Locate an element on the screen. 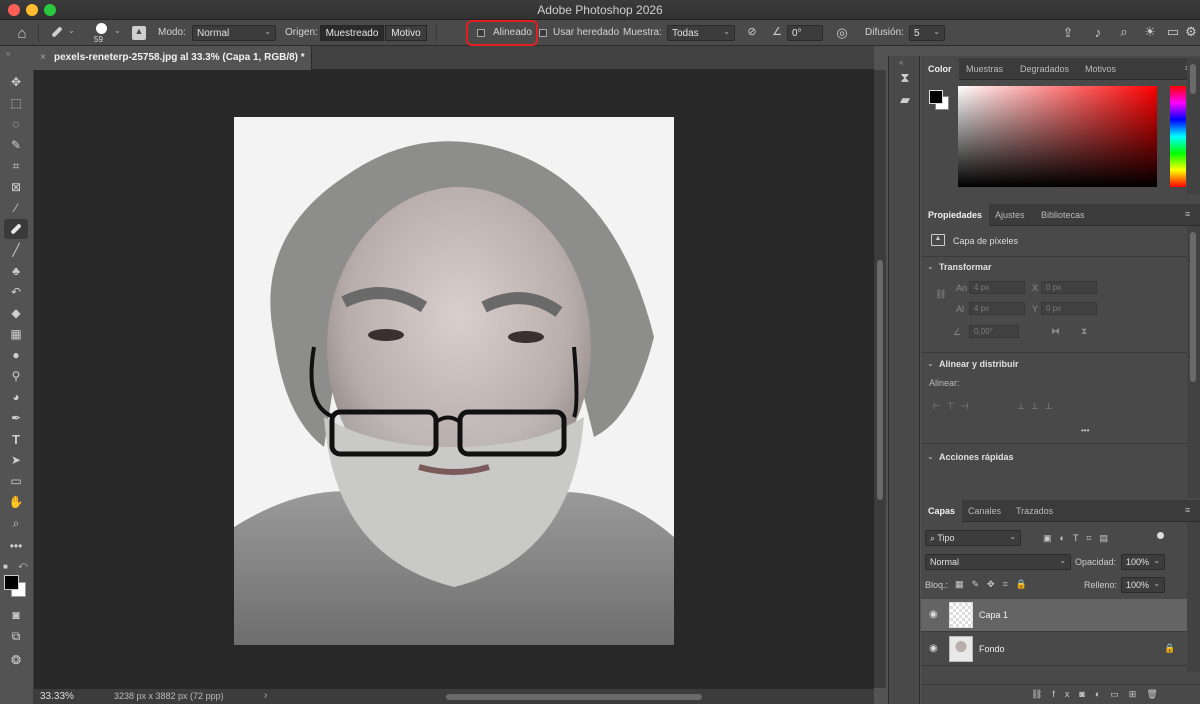  layer-filter-select: ⌕ Tipo ⌄ is located at coordinates (973, 538).